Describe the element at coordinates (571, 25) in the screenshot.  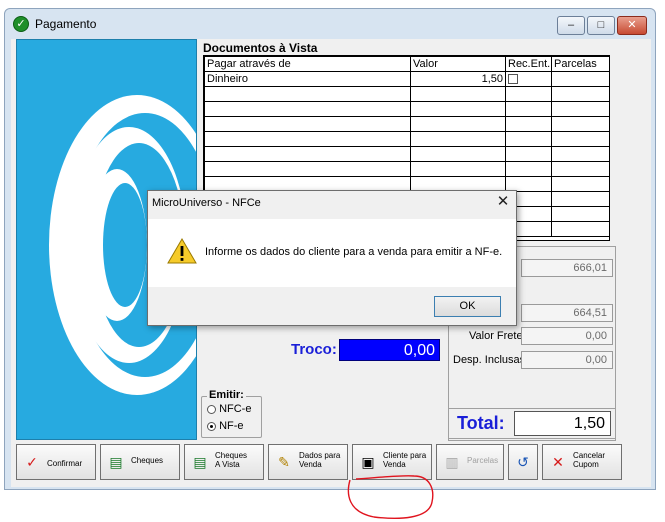
I see `minimize-button: –` at that location.